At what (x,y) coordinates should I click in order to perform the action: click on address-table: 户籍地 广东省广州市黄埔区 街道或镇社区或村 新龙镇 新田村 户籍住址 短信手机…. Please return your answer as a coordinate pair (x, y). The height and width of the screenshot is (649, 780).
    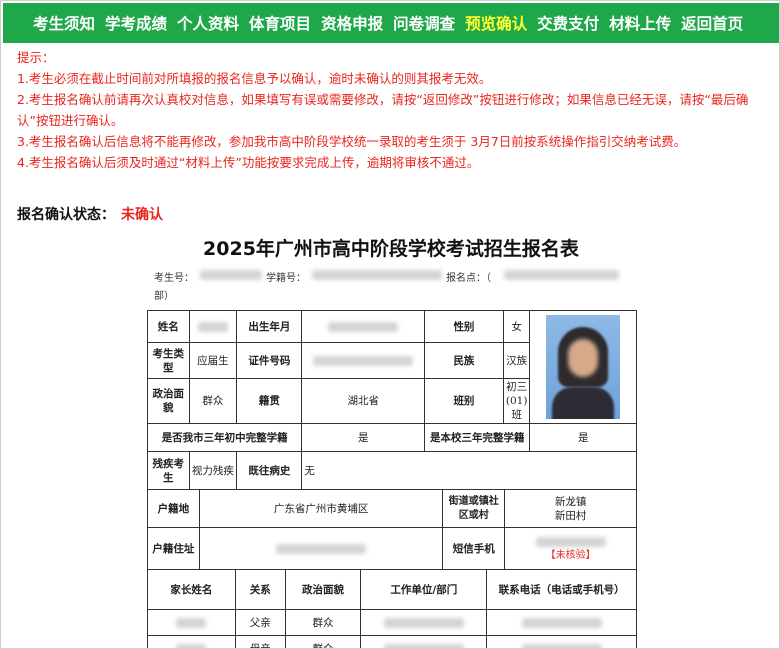
    Looking at the image, I should click on (392, 529).